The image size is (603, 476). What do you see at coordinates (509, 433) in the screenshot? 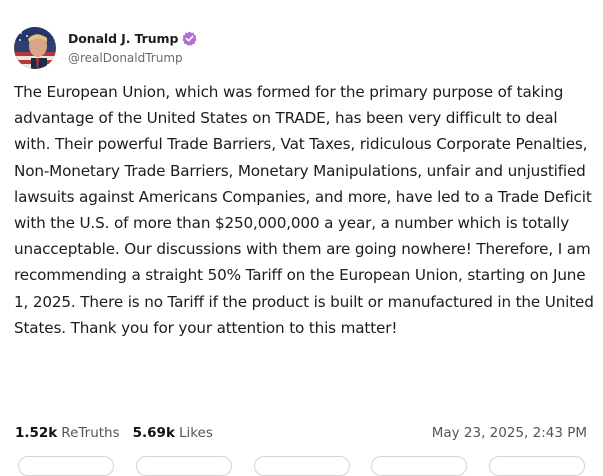
I see `post-timestamp: May 23, 2025, 2:43 PM` at bounding box center [509, 433].